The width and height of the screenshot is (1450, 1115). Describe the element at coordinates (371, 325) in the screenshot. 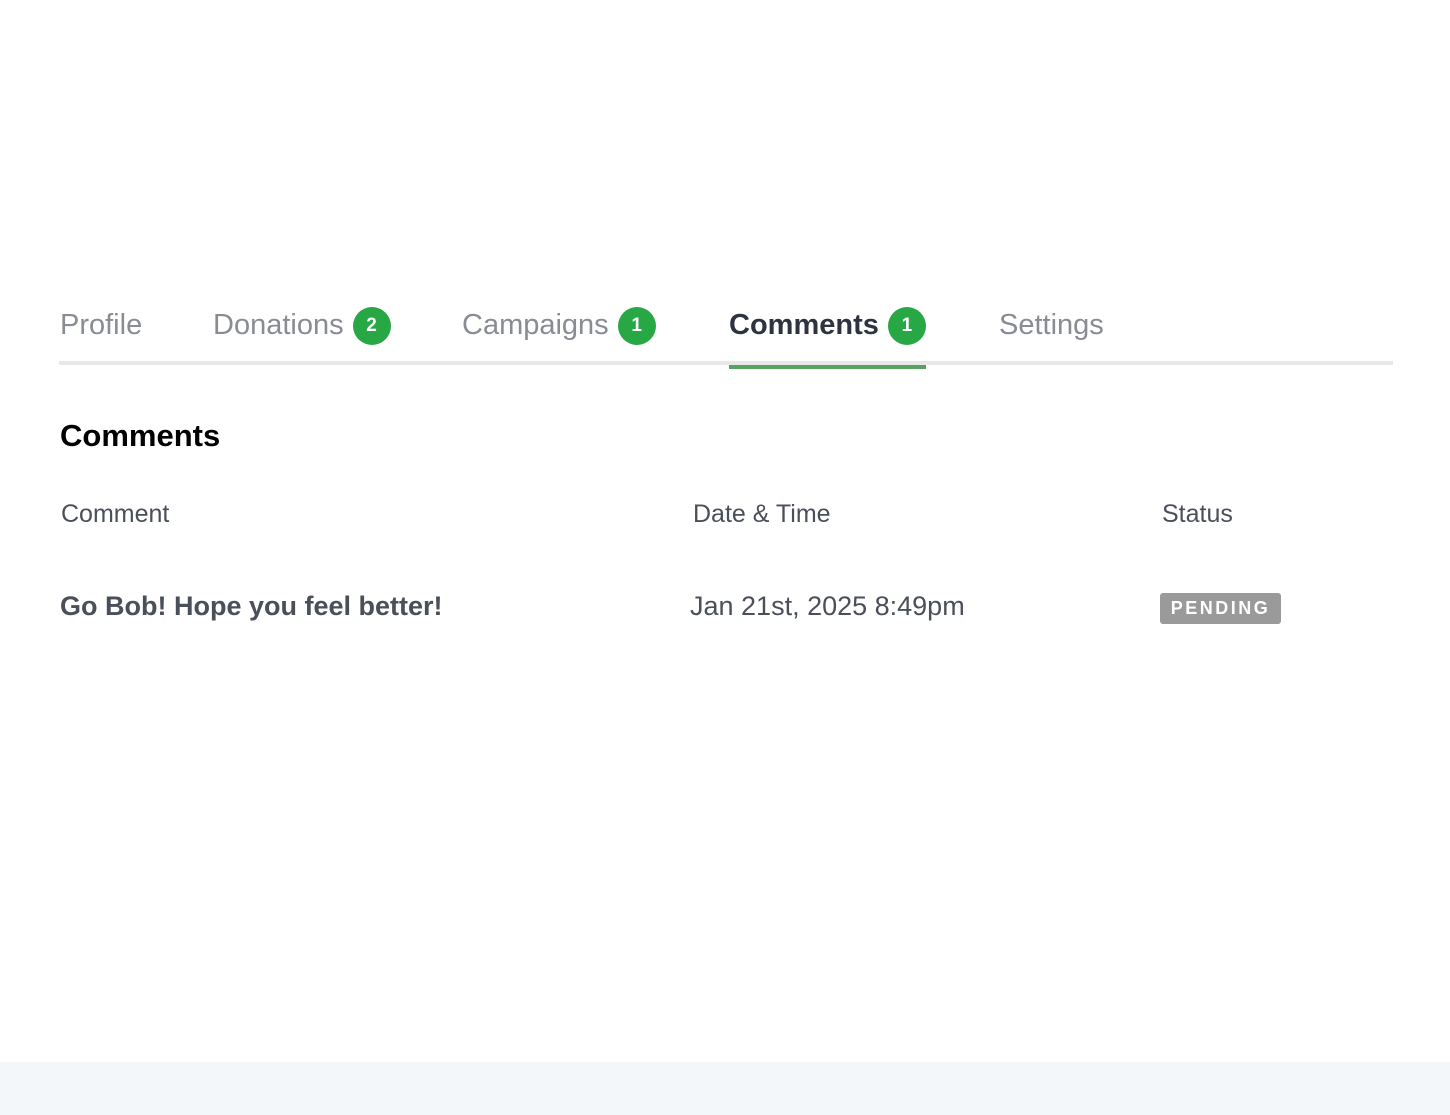

I see `count-badge: 2` at that location.